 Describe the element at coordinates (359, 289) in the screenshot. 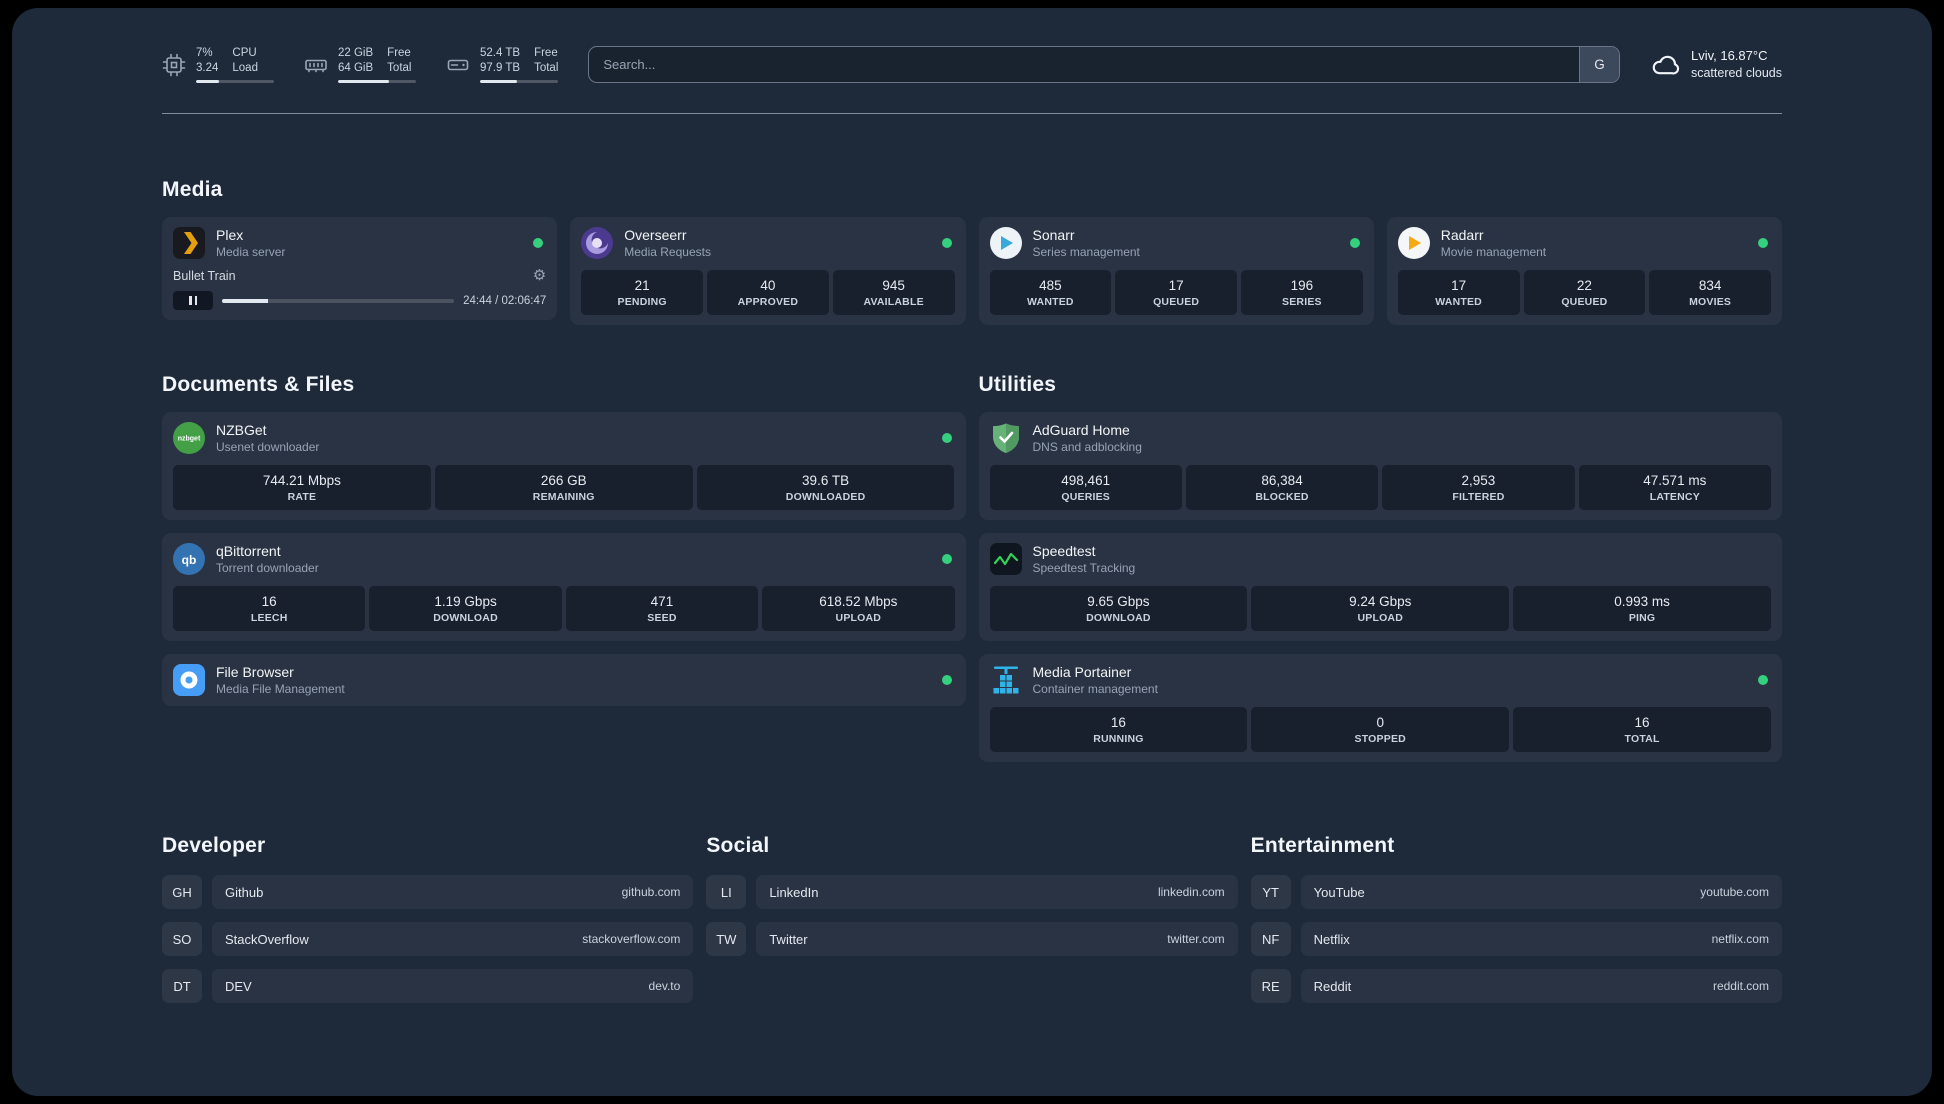

I see `media-player-widget: Bullet Train ⚙ 24:44 / 02:06:47` at that location.